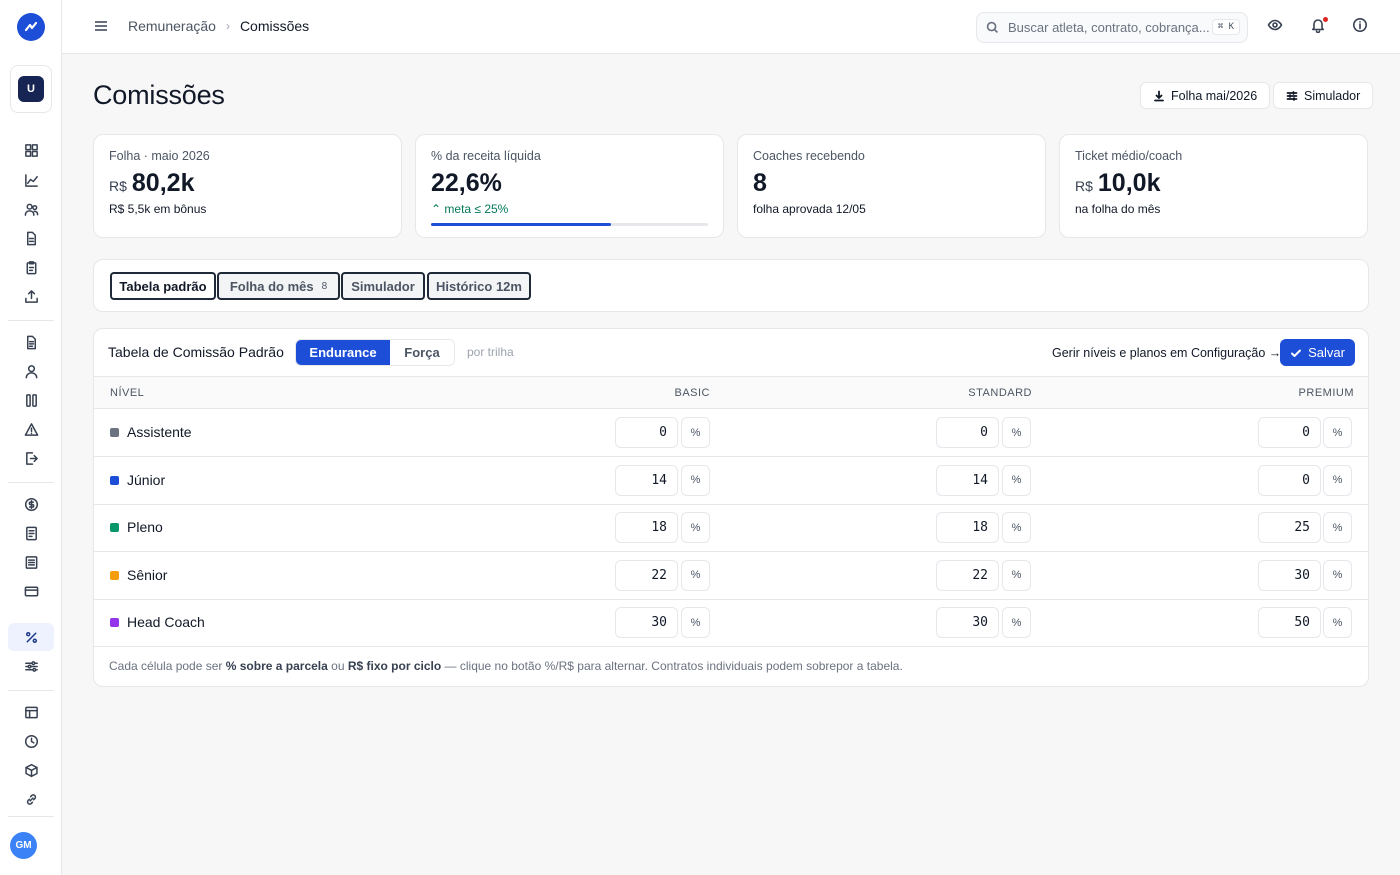 This screenshot has width=1400, height=875. I want to click on commission-input-basic: 0, so click(646, 432).